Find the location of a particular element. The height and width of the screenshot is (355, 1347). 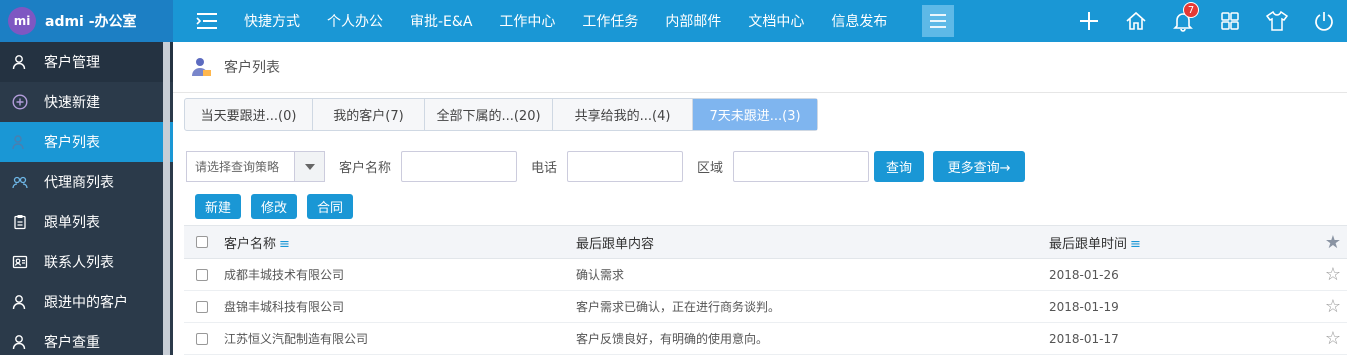

sidebar-item-agent-list: 代理商列表 is located at coordinates (86, 182).